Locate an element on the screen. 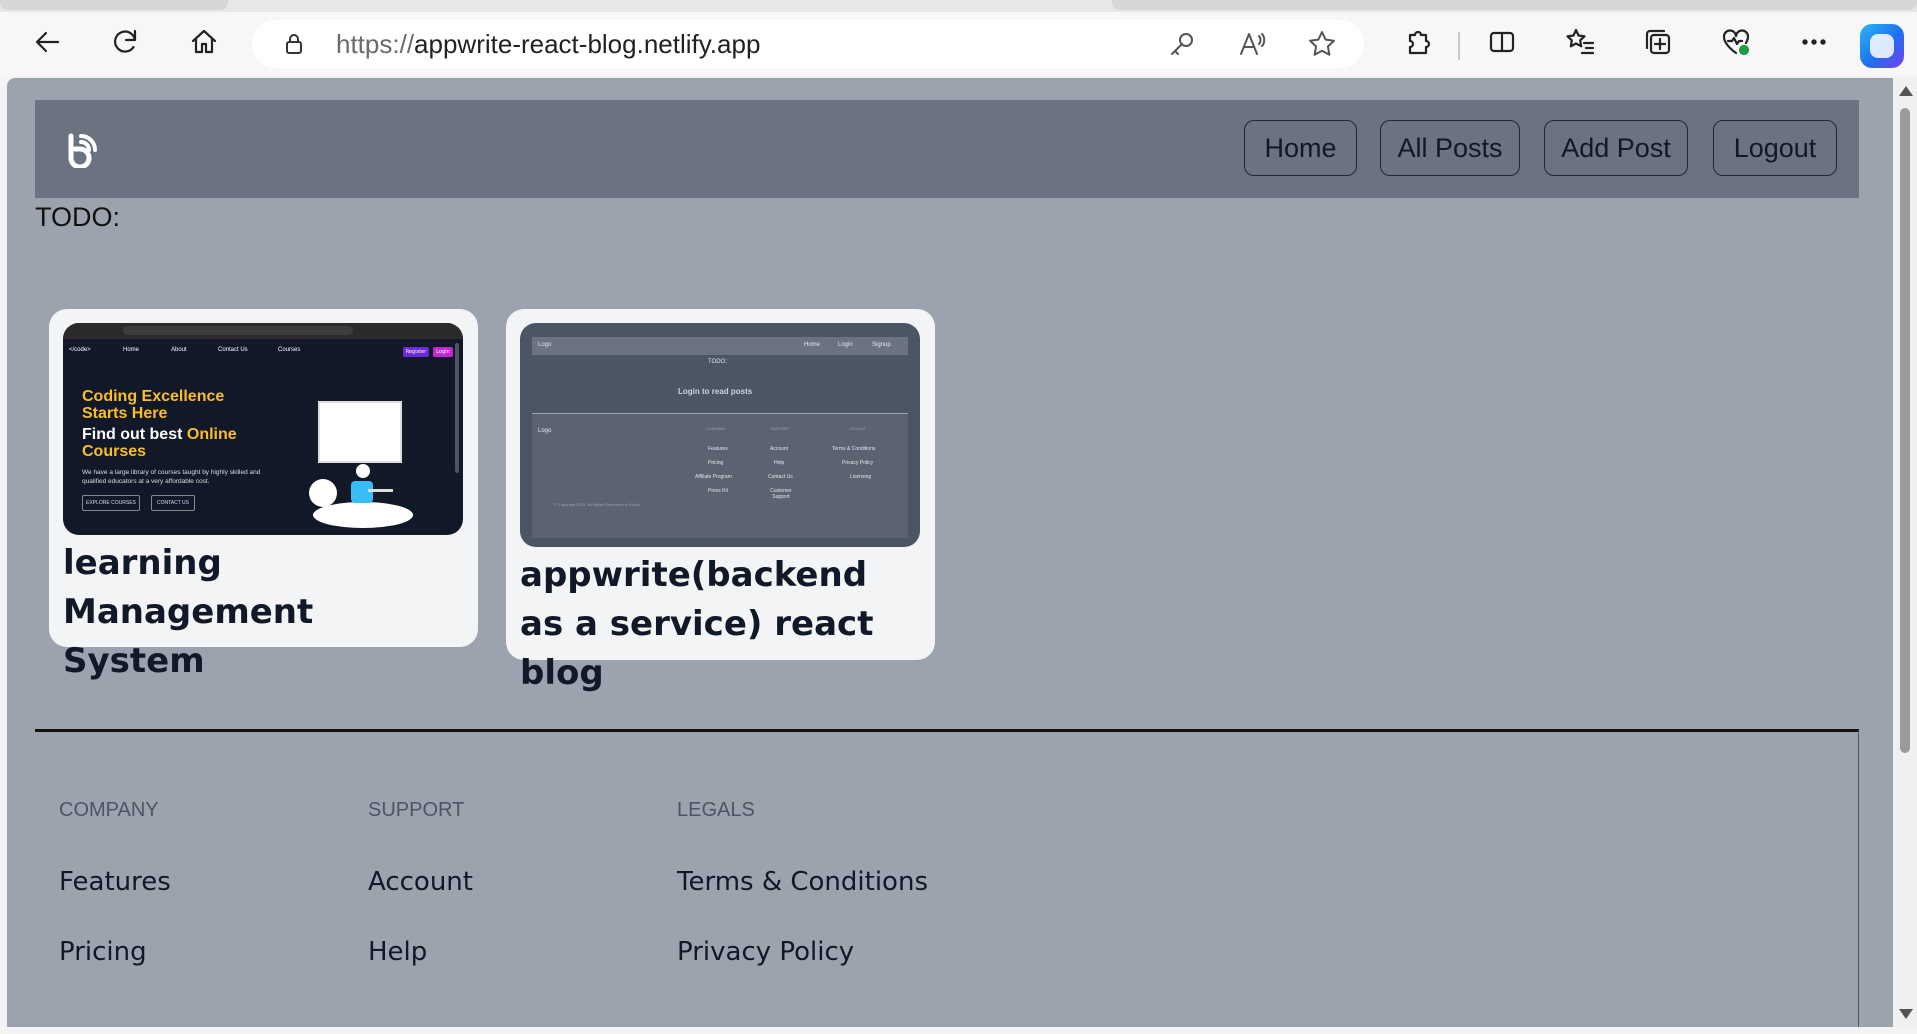  address-bar: https://appwrite-react-blog.netlify.app is located at coordinates (808, 44).